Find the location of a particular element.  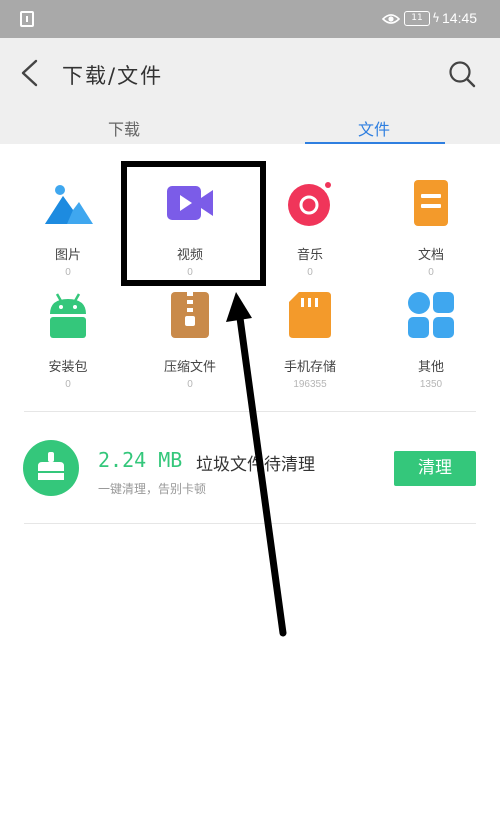

category-documents: 文档 0 is located at coordinates (431, 228).